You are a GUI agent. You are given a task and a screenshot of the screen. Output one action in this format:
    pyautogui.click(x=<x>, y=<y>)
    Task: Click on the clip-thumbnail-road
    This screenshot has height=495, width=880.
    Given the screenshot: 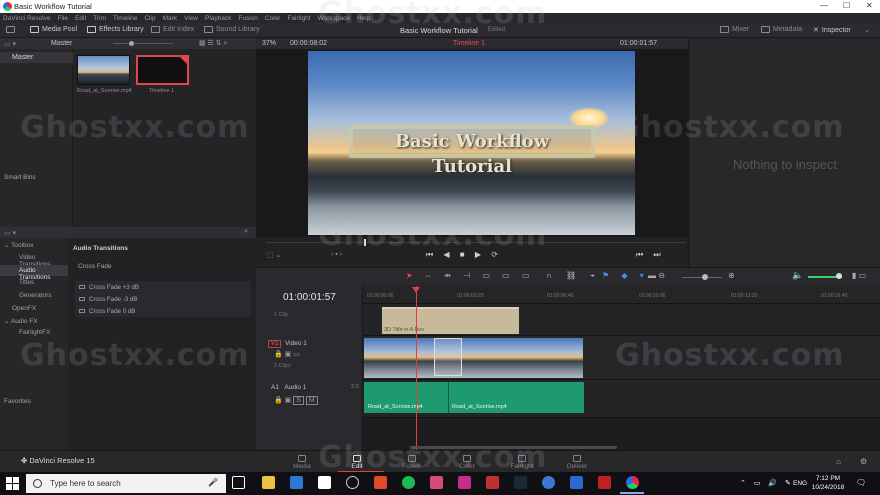 What is the action you would take?
    pyautogui.click(x=103, y=70)
    